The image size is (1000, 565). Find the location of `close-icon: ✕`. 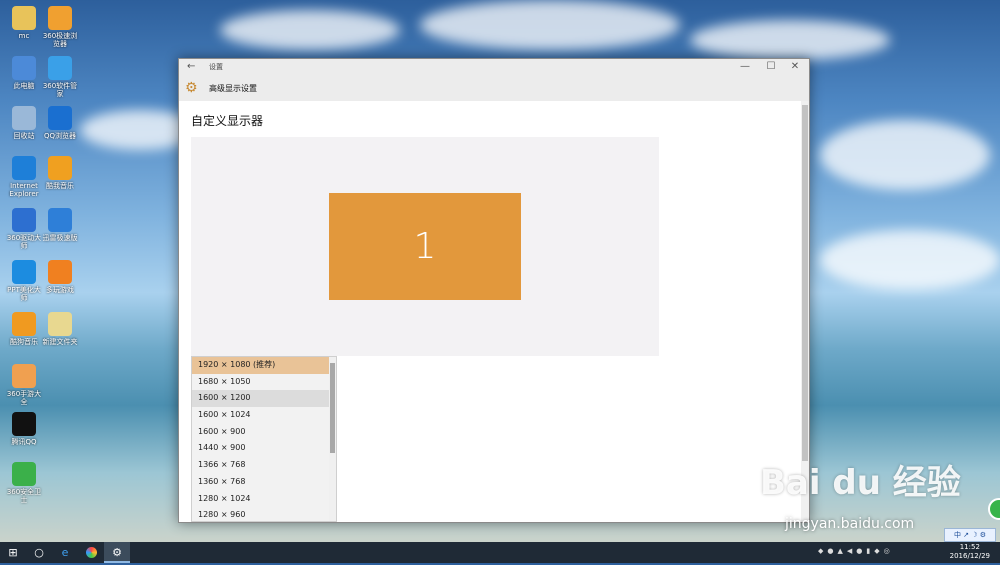

close-icon: ✕ is located at coordinates (795, 66).